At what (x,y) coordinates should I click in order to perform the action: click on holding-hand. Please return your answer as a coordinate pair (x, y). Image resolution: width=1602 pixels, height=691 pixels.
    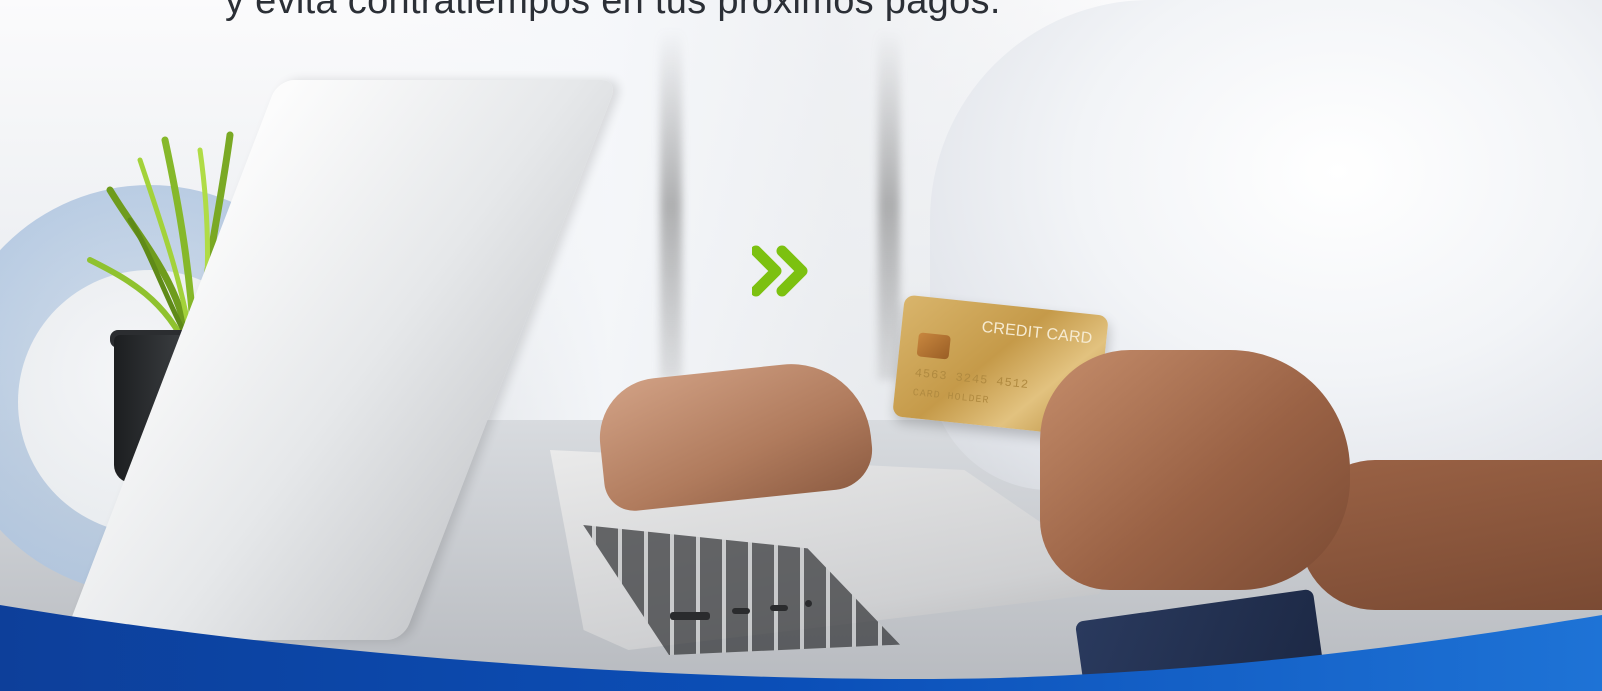
    Looking at the image, I should click on (1195, 470).